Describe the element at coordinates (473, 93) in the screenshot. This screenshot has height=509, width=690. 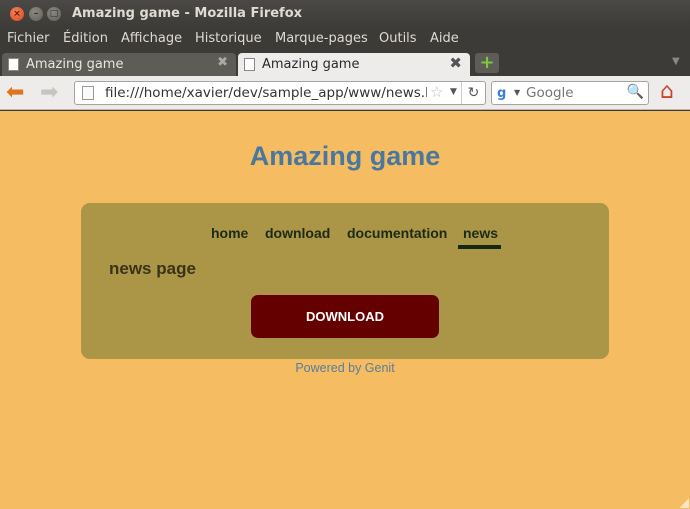
I see `reload-icon: ↻` at that location.